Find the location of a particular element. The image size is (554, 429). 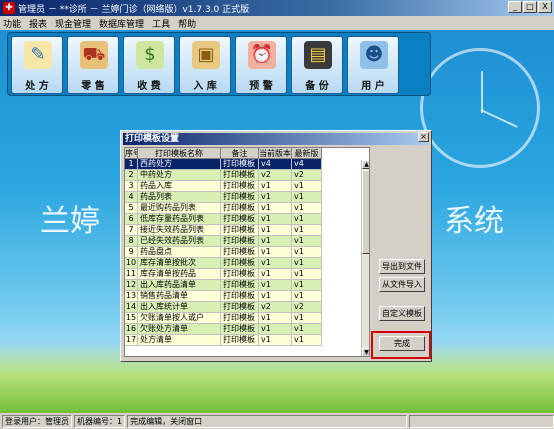

table-row: 3 药品入库 打印模板 v1 v1 is located at coordinates (247, 186).